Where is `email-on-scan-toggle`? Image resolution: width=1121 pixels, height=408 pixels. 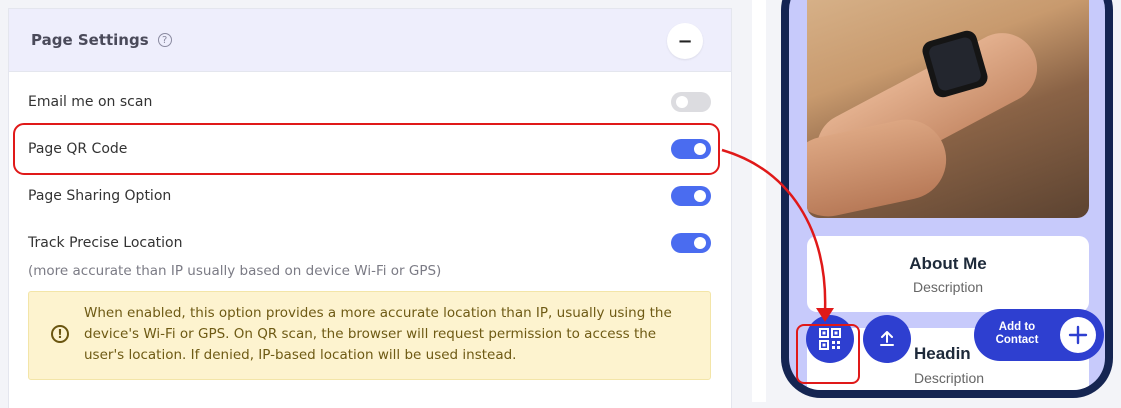
email-on-scan-toggle is located at coordinates (691, 102).